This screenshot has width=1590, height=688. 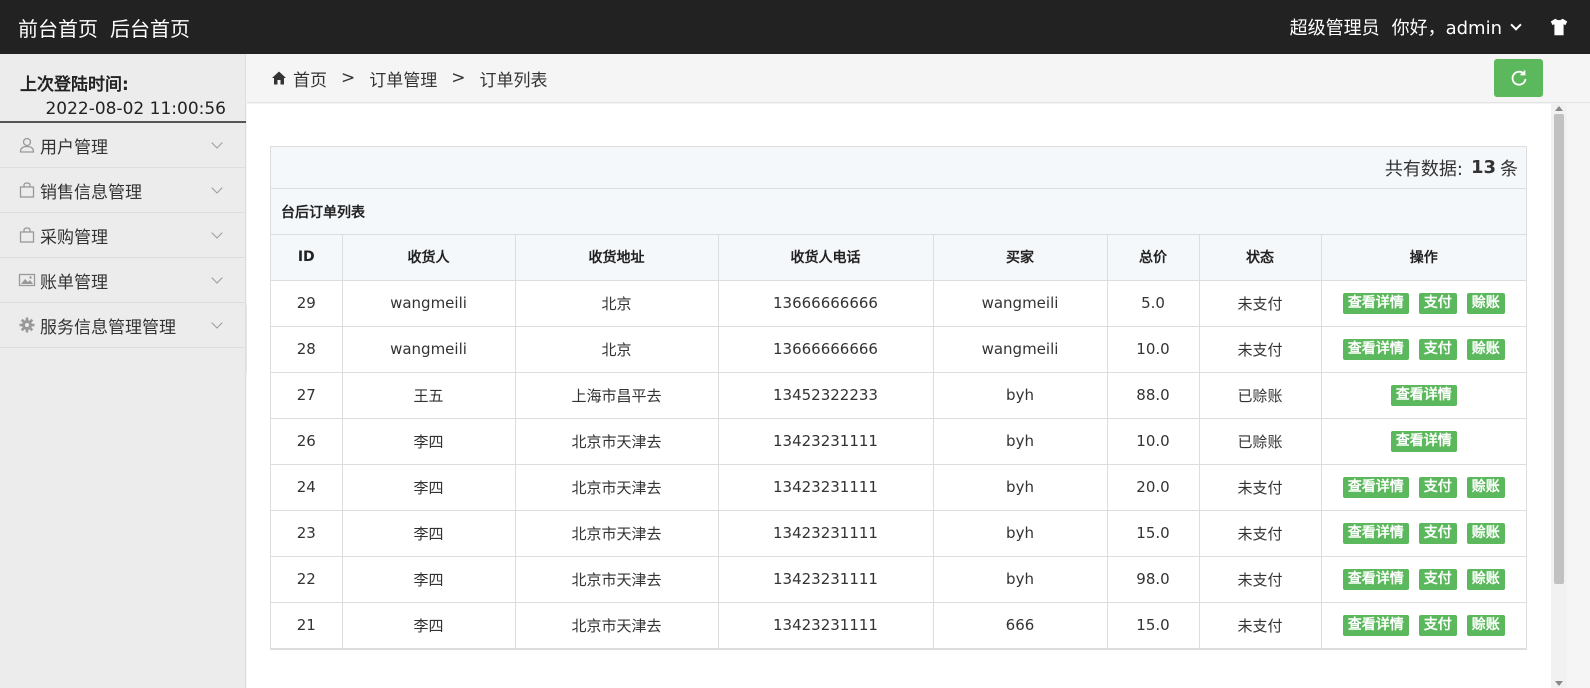 What do you see at coordinates (1020, 303) in the screenshot?
I see `cell-buyer: wangmeili` at bounding box center [1020, 303].